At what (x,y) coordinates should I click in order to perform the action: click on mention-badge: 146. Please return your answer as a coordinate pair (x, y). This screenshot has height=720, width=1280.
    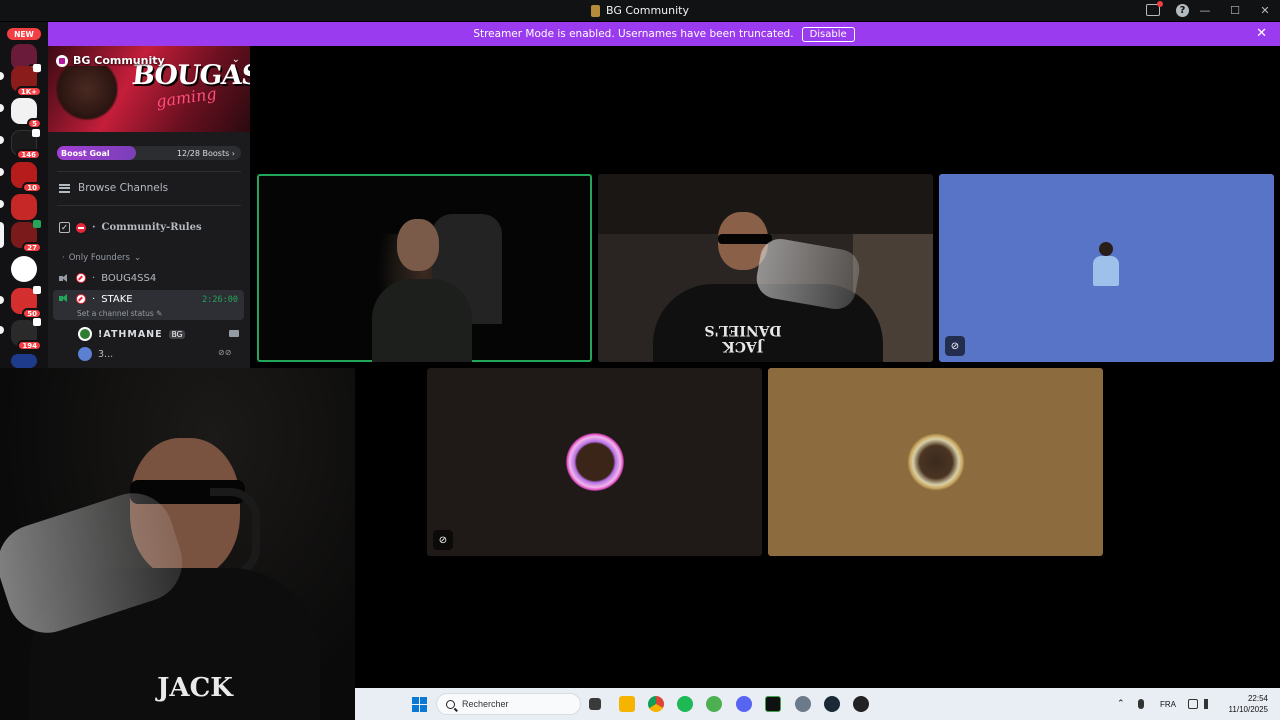
    Looking at the image, I should click on (28, 154).